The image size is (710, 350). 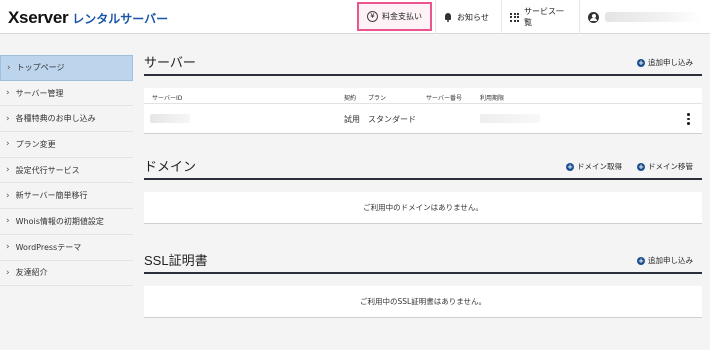 What do you see at coordinates (377, 98) in the screenshot?
I see `col-plan: プラン` at bounding box center [377, 98].